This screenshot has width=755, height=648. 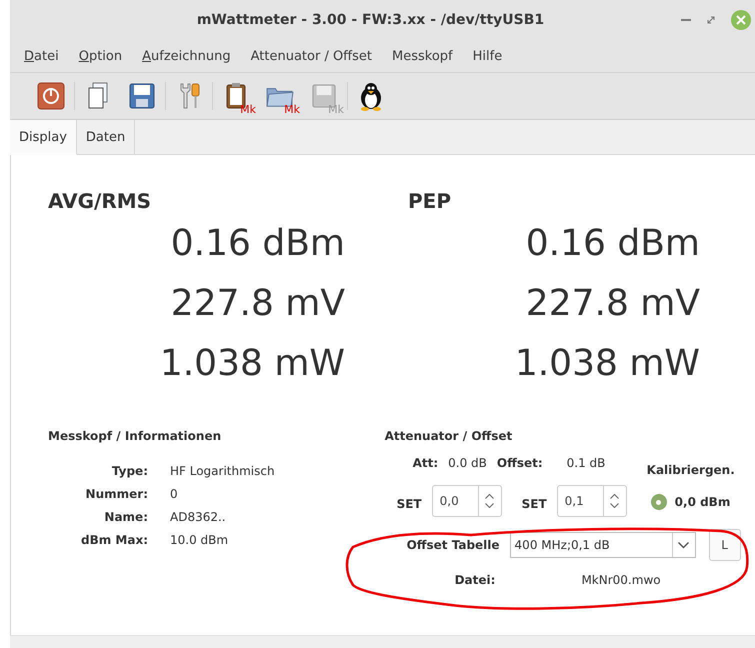 I want to click on info-label: Type:, so click(x=129, y=471).